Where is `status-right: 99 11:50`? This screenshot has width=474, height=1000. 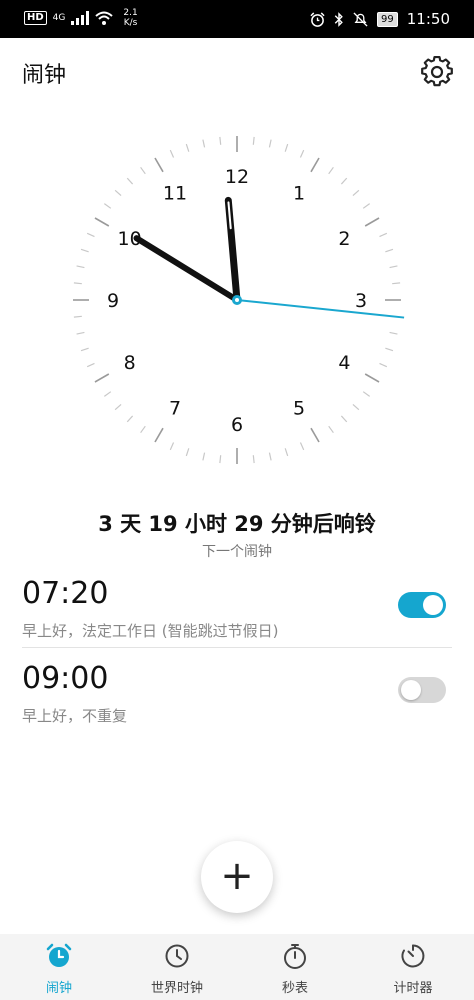 status-right: 99 11:50 is located at coordinates (380, 19).